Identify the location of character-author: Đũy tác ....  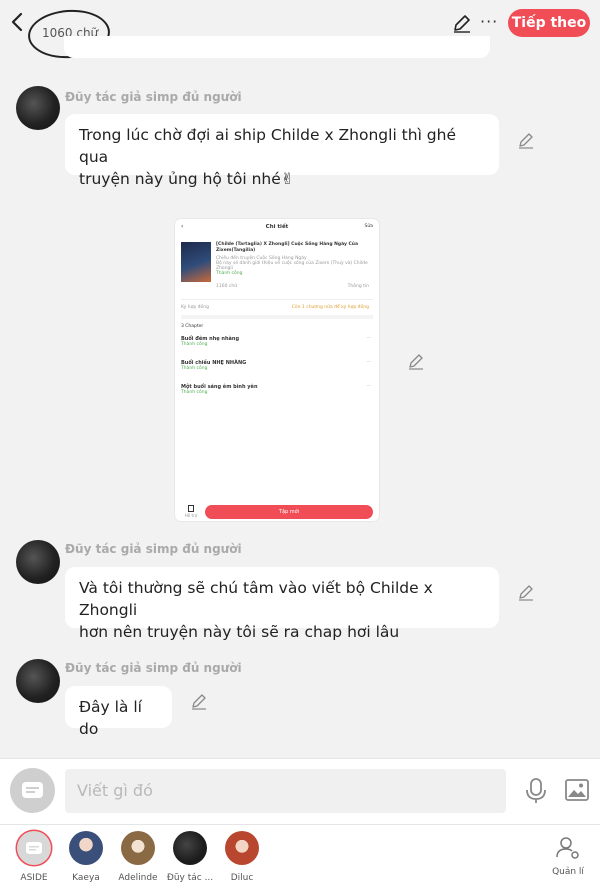
(190, 857).